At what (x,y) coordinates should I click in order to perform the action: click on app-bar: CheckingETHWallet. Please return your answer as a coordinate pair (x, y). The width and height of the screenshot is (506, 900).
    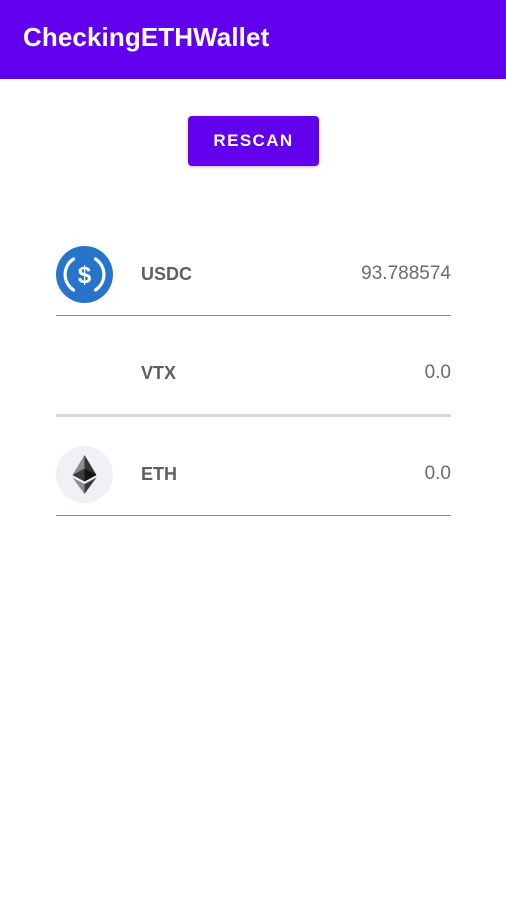
    Looking at the image, I should click on (253, 39).